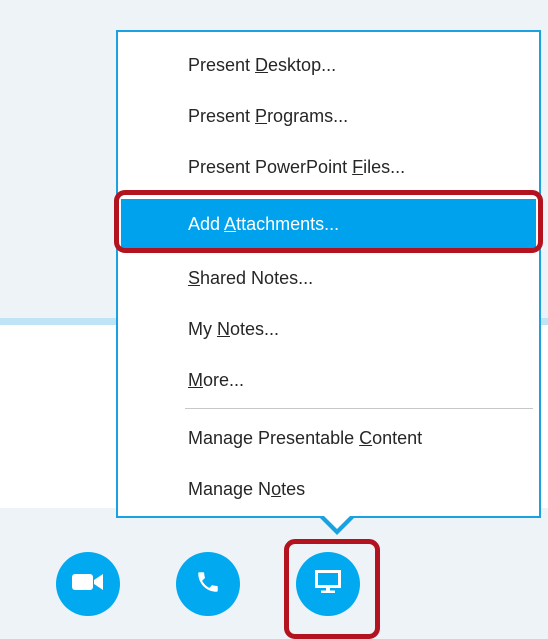 The width and height of the screenshot is (548, 639). I want to click on call-button, so click(208, 584).